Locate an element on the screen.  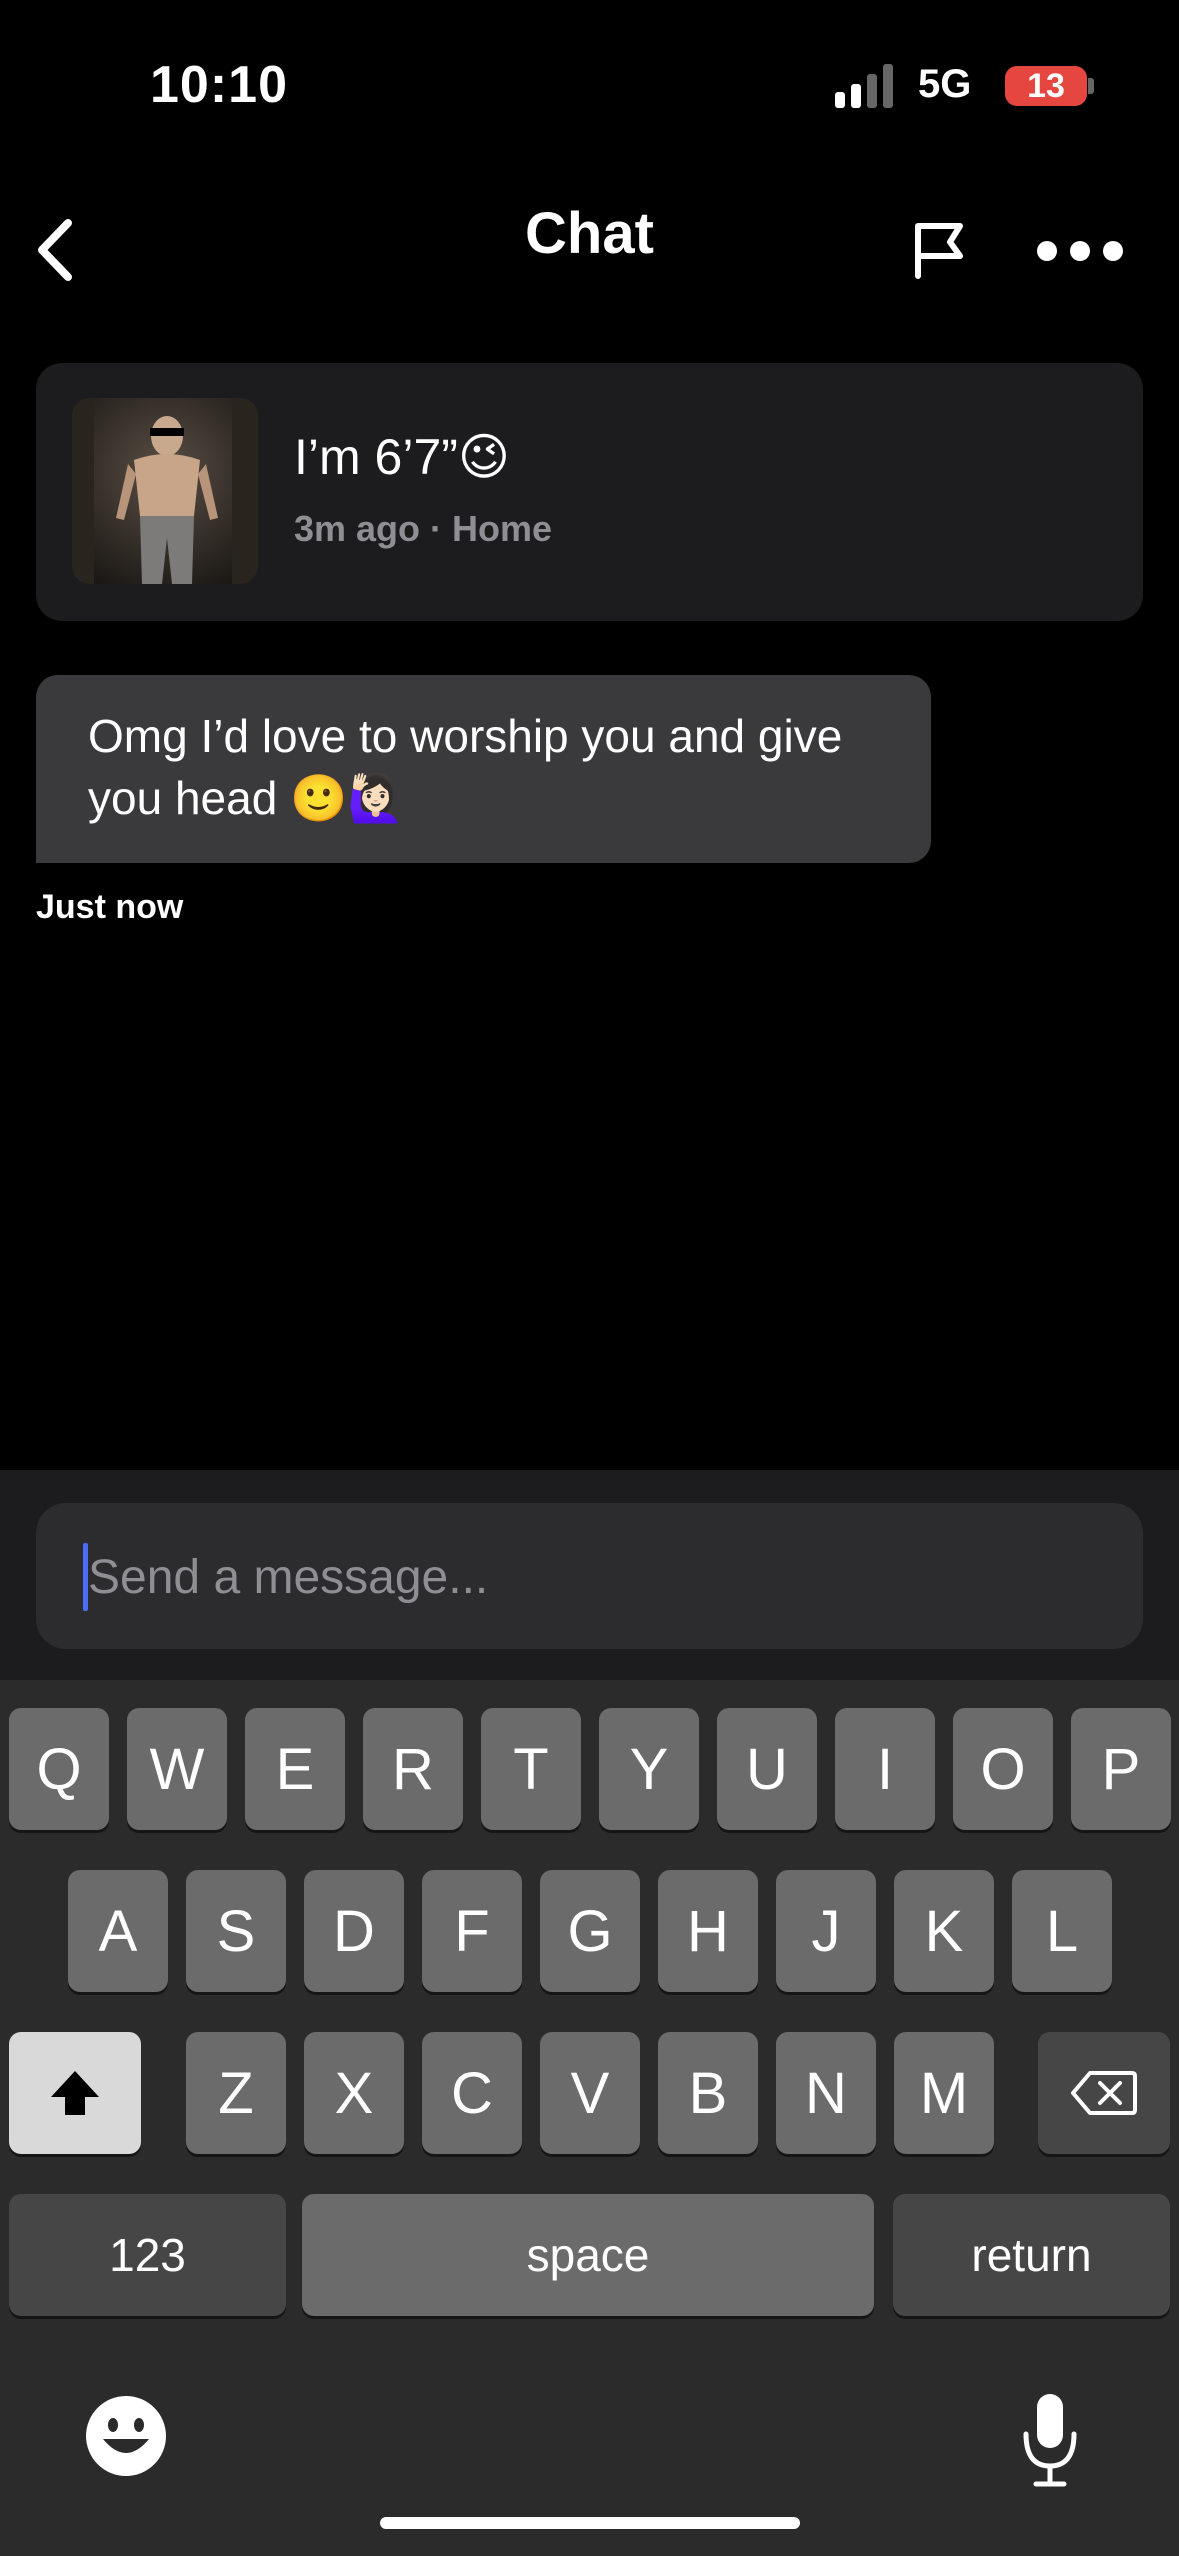
signal-icon is located at coordinates (864, 86).